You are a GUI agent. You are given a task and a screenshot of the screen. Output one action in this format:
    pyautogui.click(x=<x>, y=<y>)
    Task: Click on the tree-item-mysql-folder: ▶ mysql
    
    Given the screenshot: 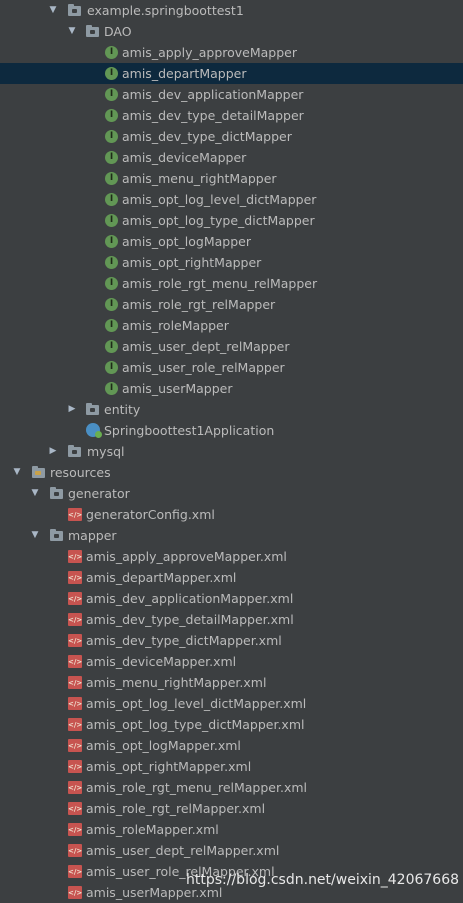 What is the action you would take?
    pyautogui.click(x=231, y=451)
    